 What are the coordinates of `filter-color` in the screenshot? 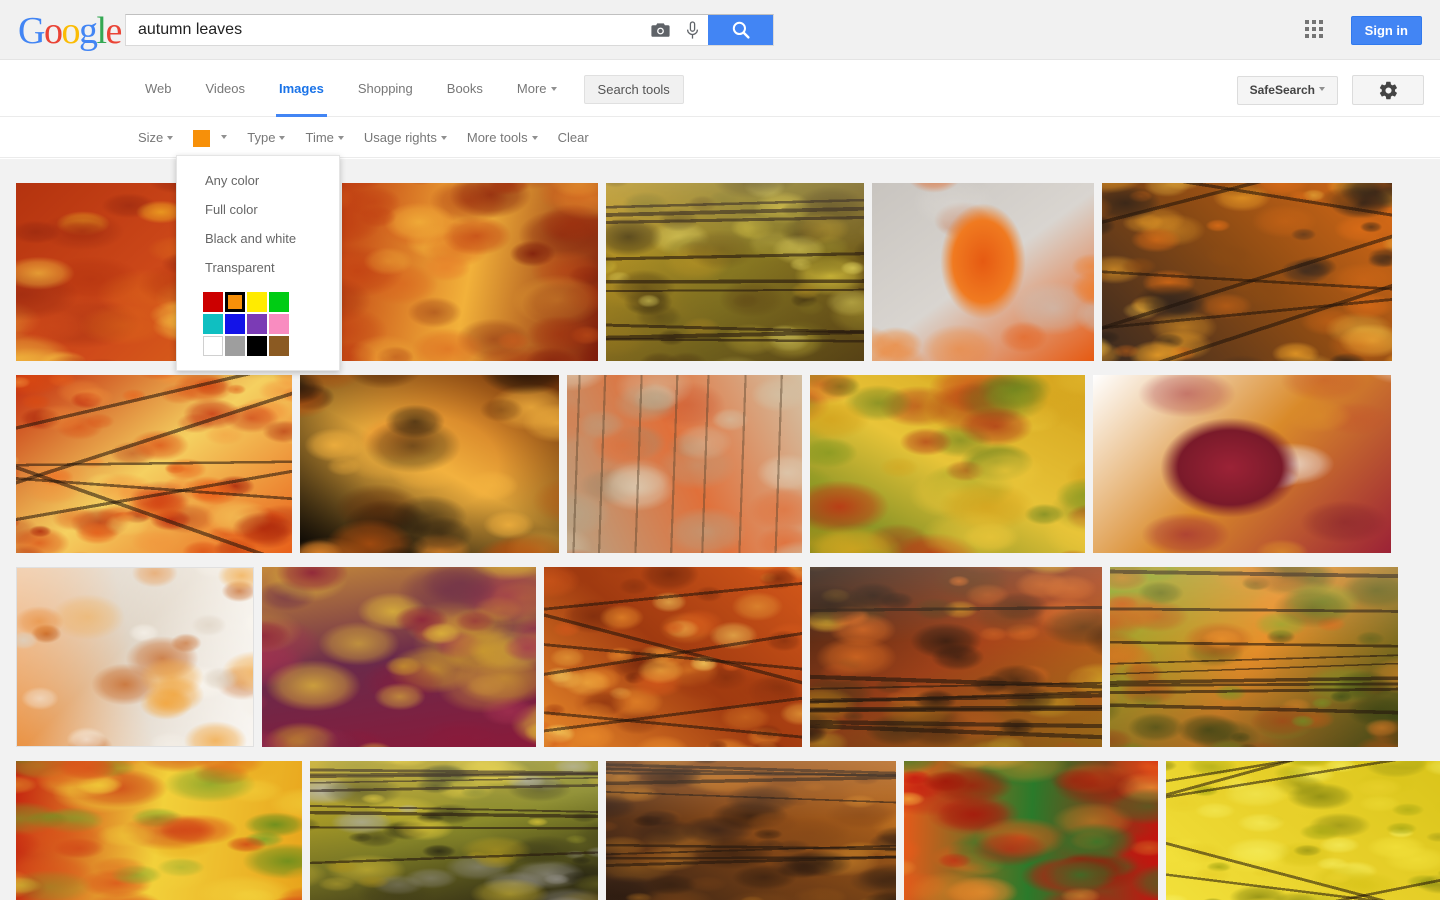 It's located at (210, 138).